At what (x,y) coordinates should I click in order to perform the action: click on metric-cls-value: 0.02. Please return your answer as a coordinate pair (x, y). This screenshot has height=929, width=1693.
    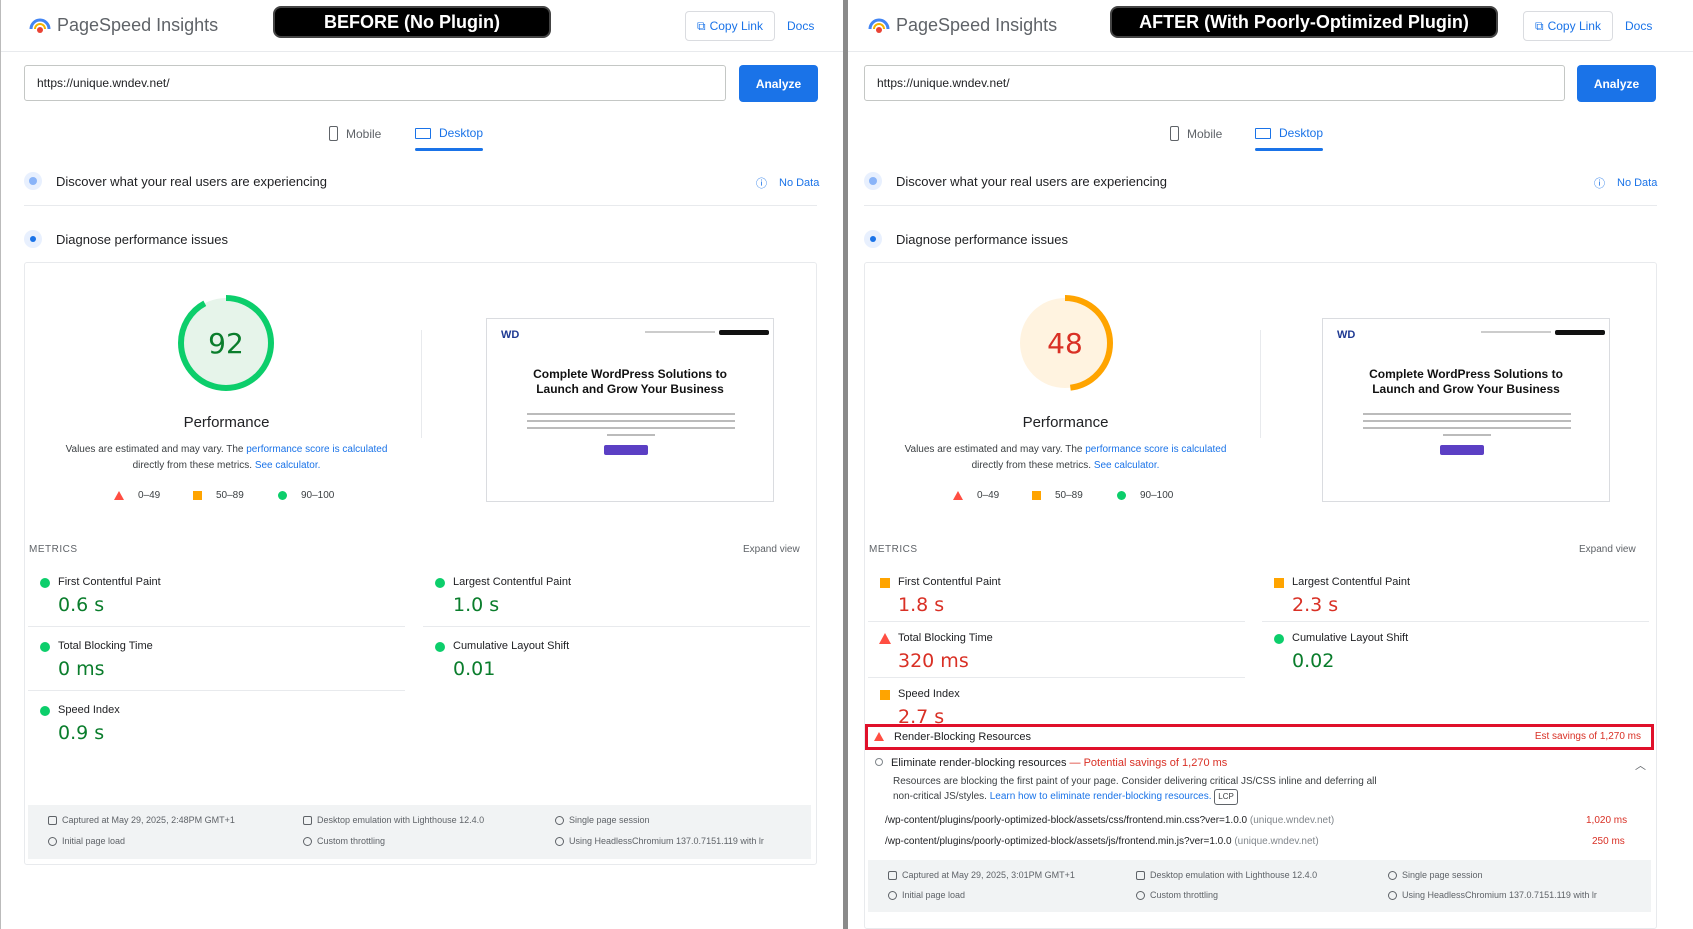
    Looking at the image, I should click on (1313, 661).